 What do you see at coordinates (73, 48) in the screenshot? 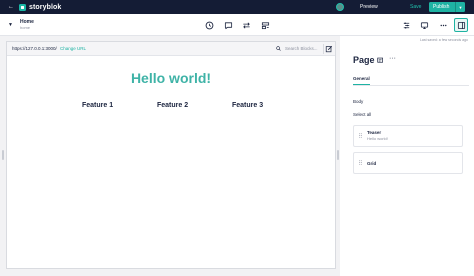
I see `change-url-link: Change URL` at bounding box center [73, 48].